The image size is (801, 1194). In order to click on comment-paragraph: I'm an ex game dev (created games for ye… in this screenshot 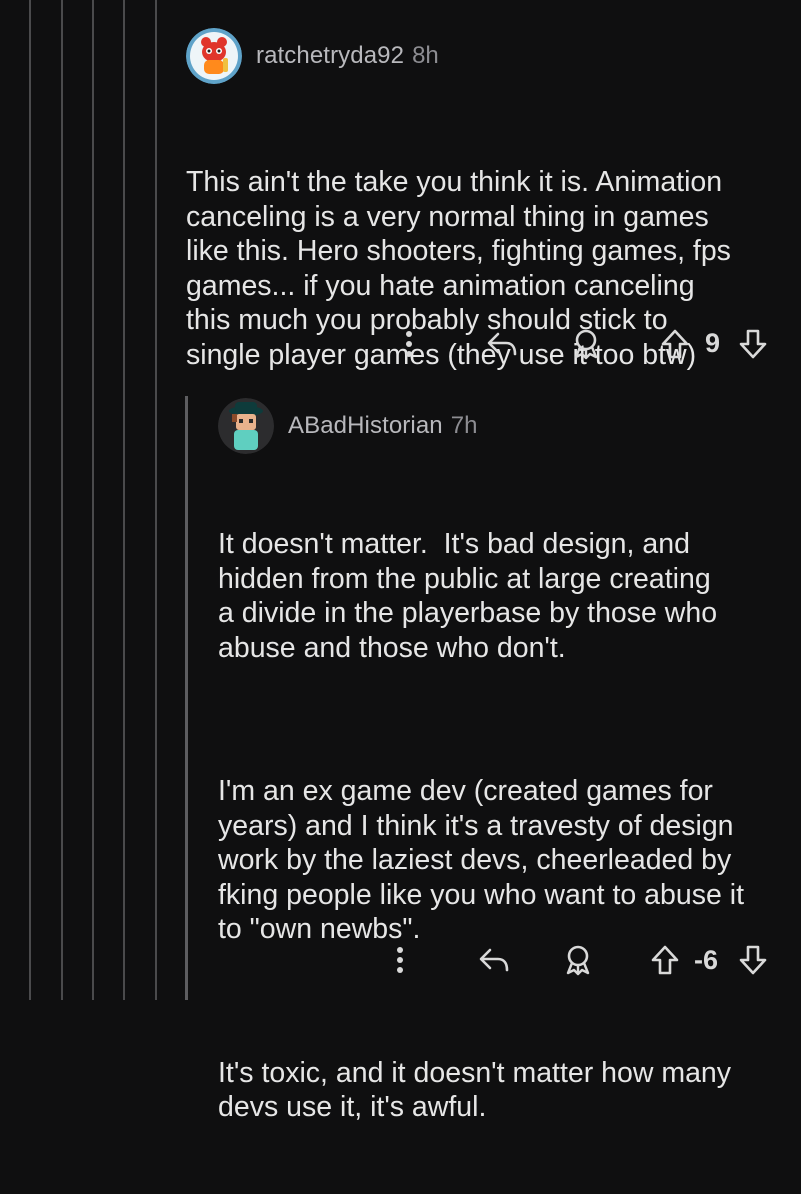, I will do `click(481, 860)`.